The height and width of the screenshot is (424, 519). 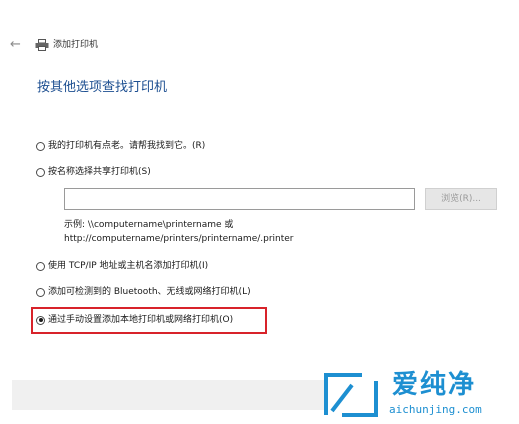 What do you see at coordinates (40, 292) in the screenshot?
I see `radio-bluetooth-wireless` at bounding box center [40, 292].